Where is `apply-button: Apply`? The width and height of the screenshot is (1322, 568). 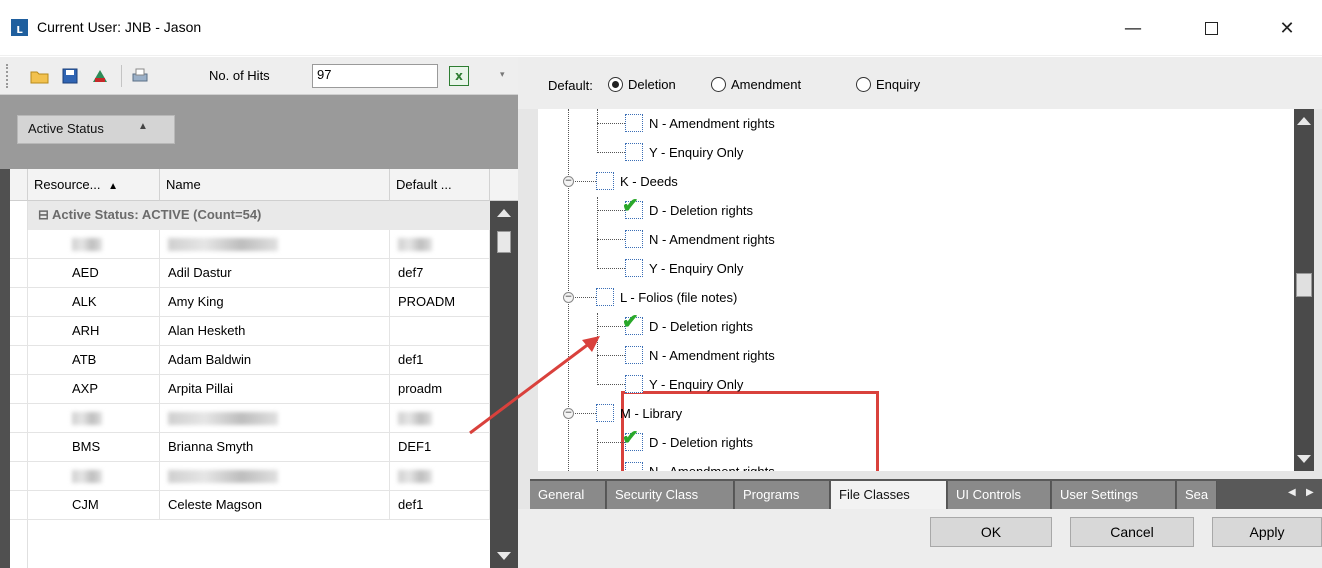
apply-button: Apply is located at coordinates (1267, 532).